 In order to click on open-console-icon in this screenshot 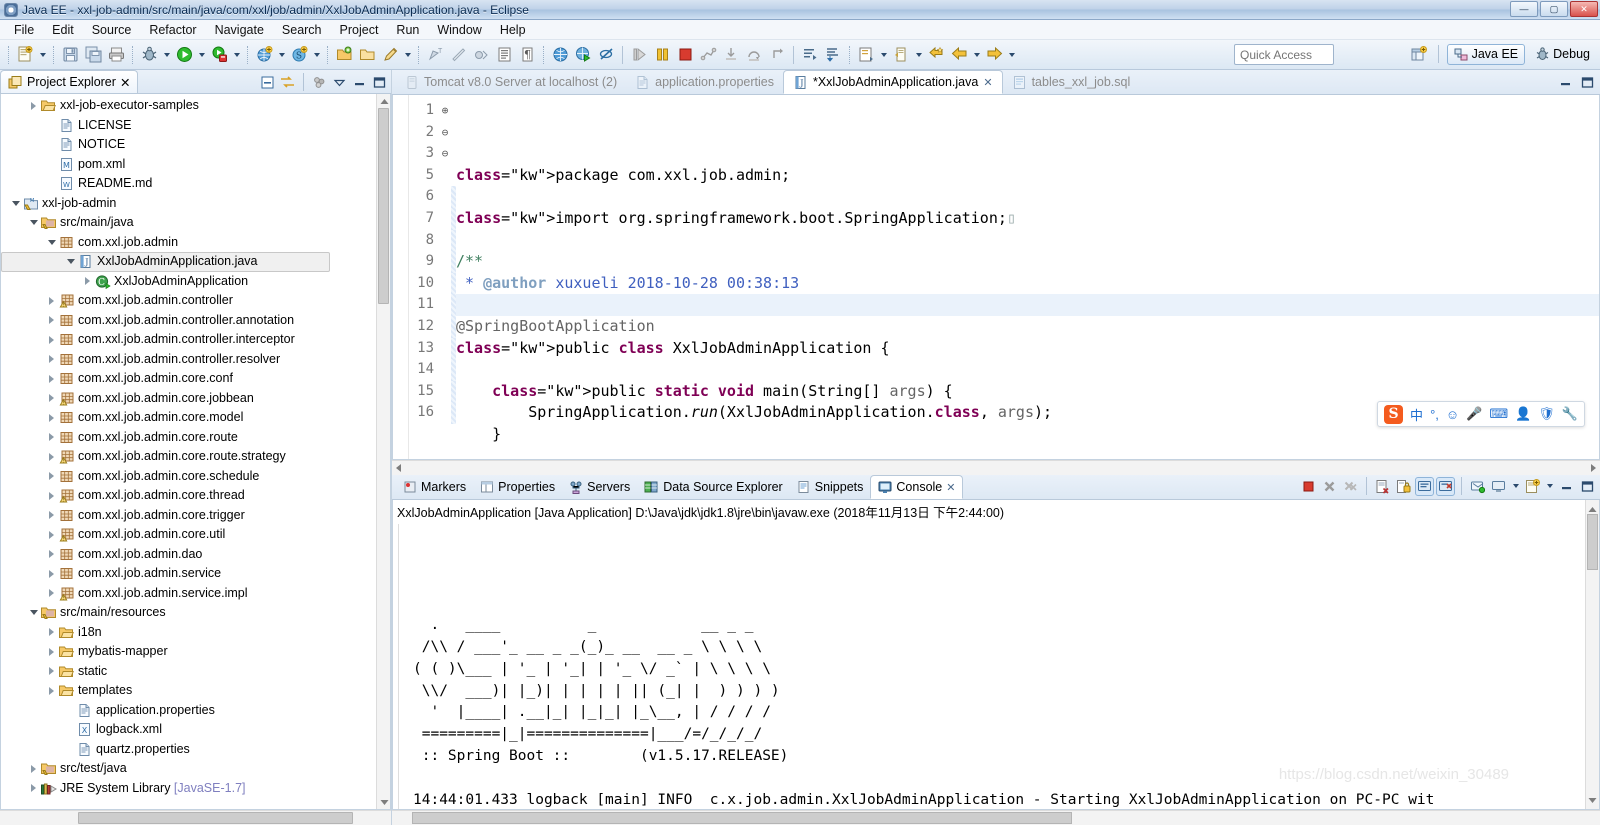, I will do `click(1532, 486)`.